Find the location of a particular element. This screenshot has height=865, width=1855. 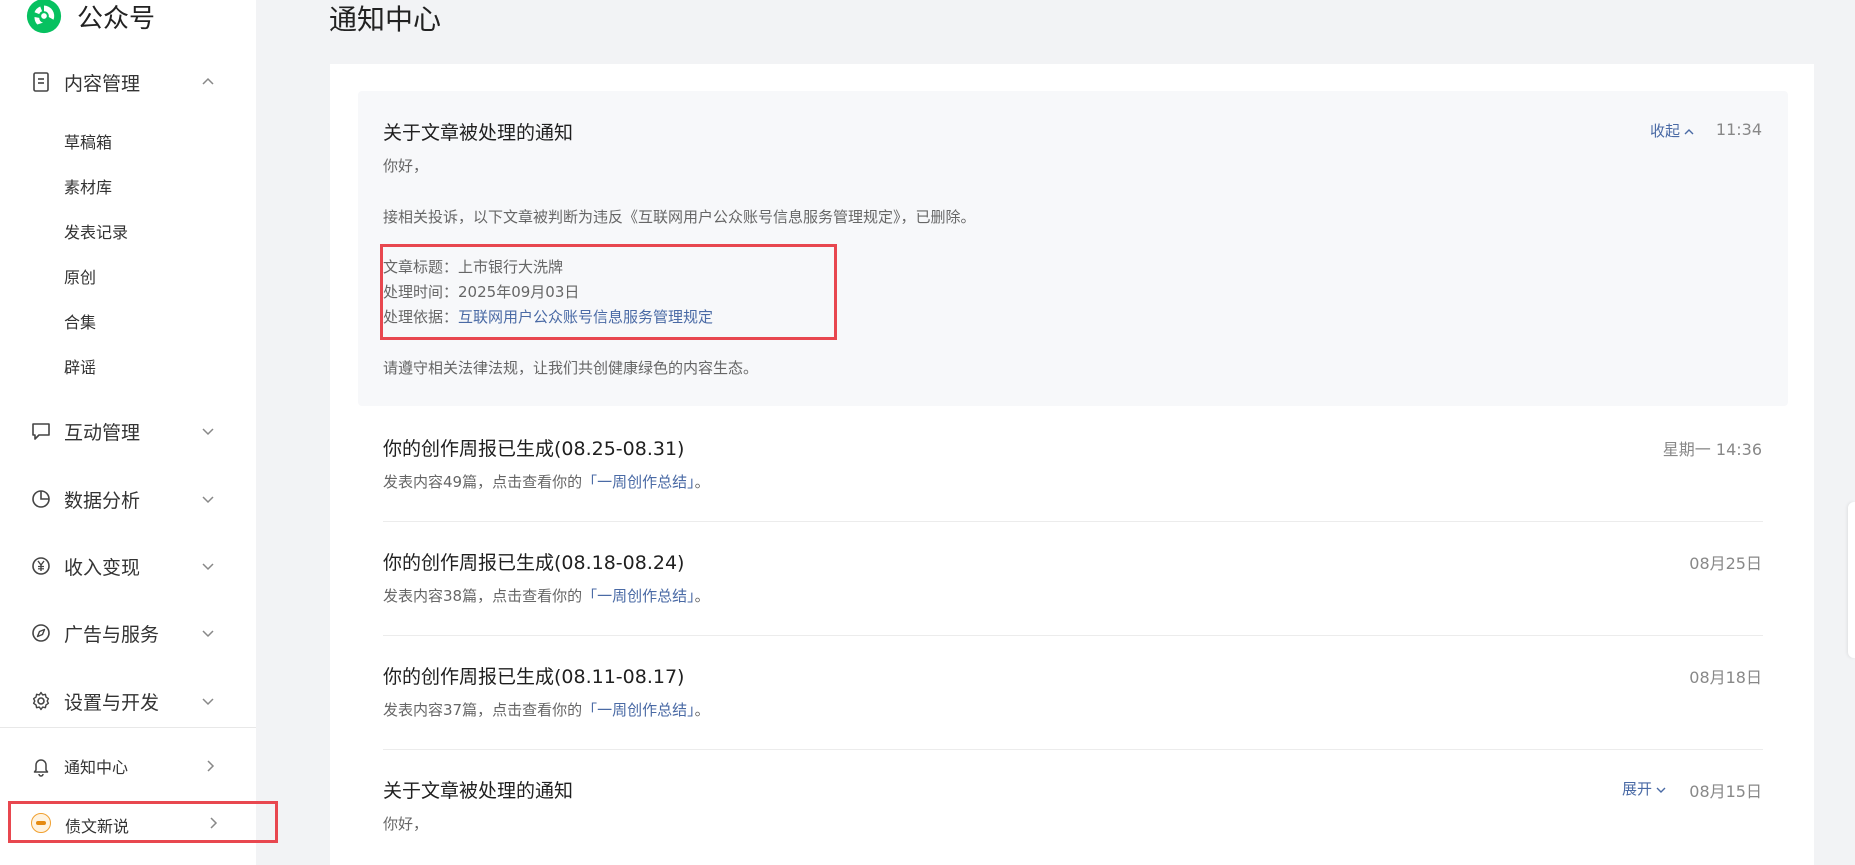

sidebar-divider is located at coordinates (128, 727).